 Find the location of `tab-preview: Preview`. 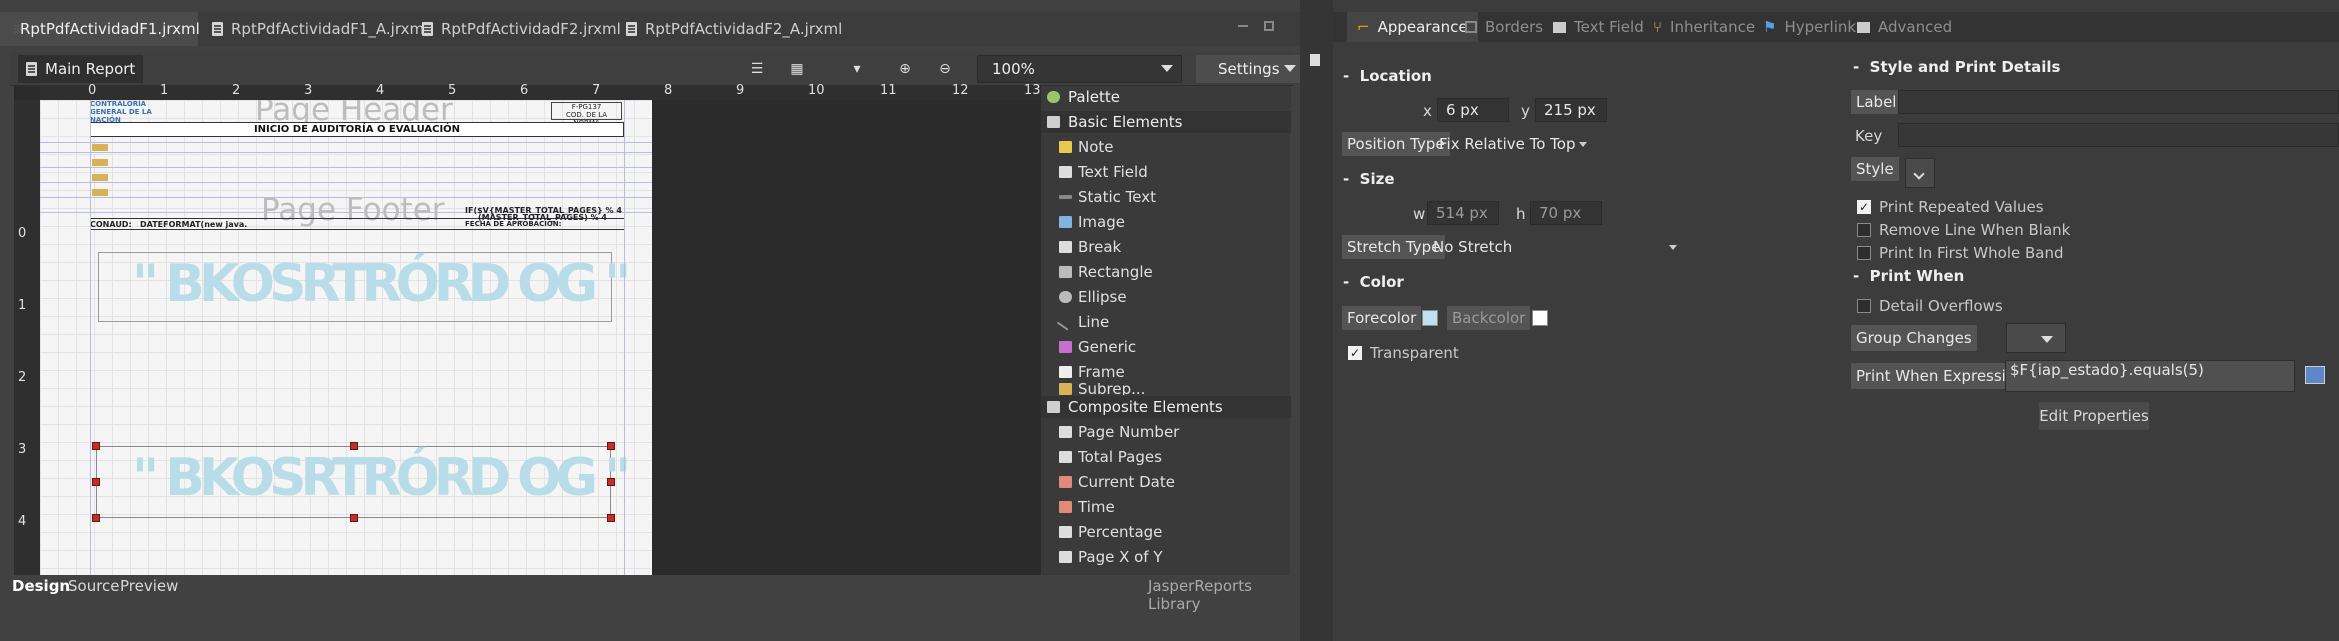

tab-preview: Preview is located at coordinates (149, 586).